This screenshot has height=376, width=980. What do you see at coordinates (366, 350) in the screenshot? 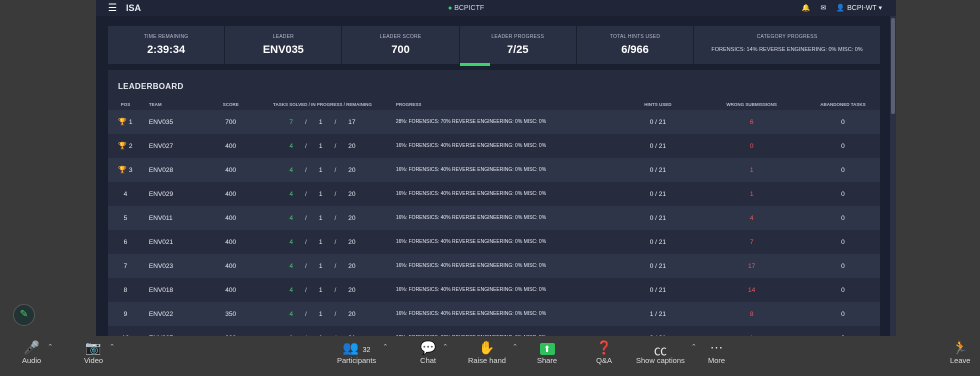
I see `participants-count: 32` at bounding box center [366, 350].